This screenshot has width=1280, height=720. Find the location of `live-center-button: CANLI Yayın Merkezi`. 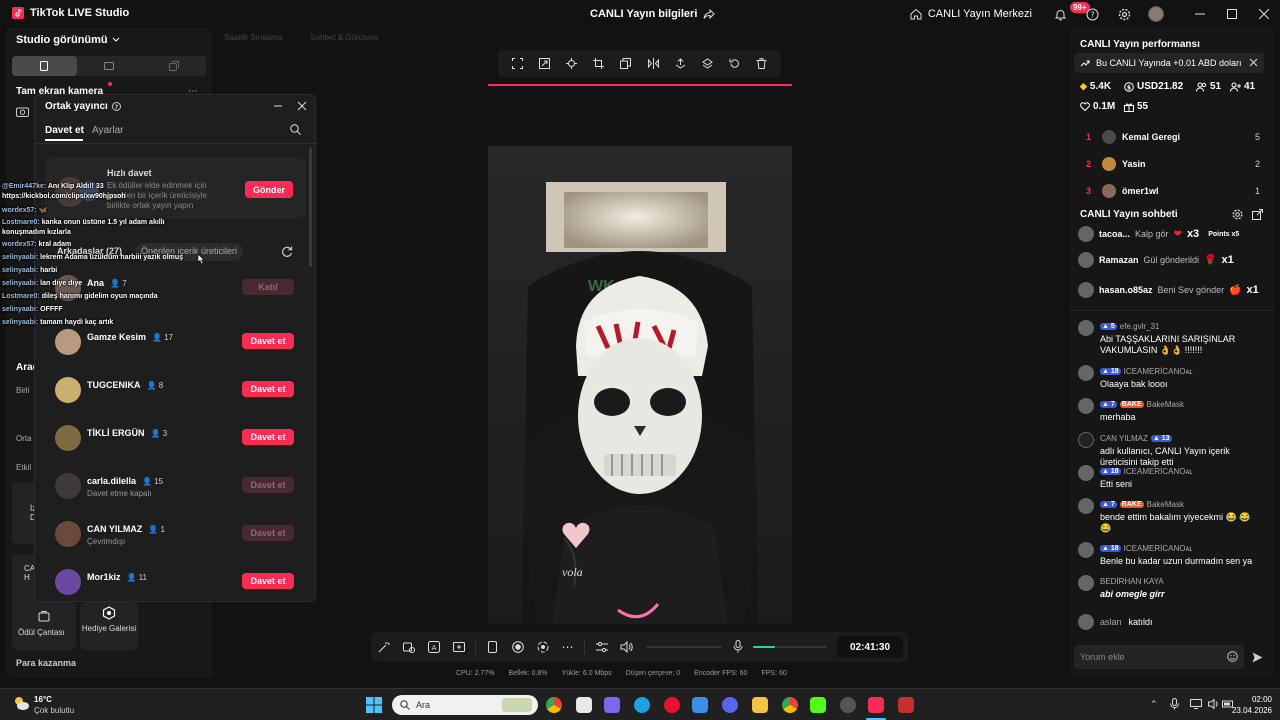

live-center-button: CANLI Yayın Merkezi is located at coordinates (971, 14).